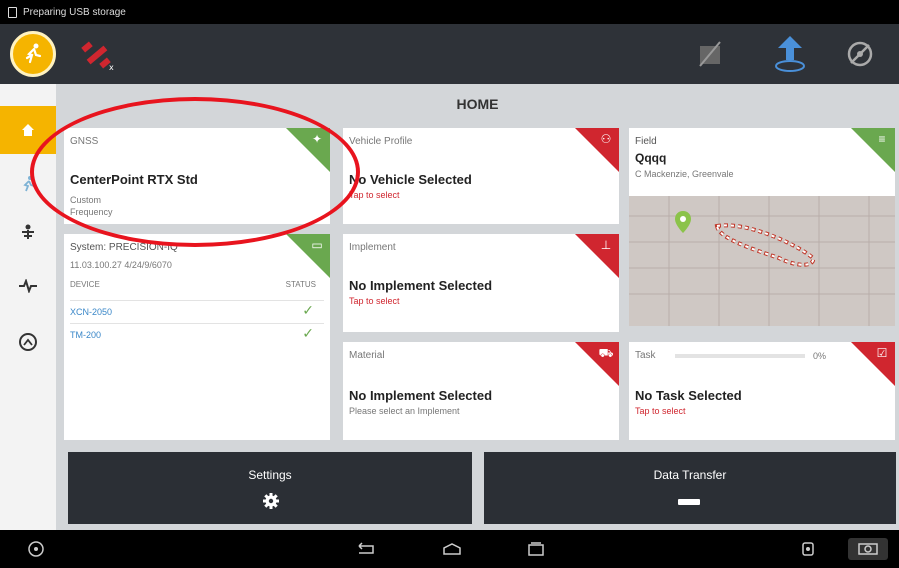 The image size is (899, 568). What do you see at coordinates (197, 309) in the screenshot?
I see `table-row: XCN-2050 ✓` at bounding box center [197, 309].